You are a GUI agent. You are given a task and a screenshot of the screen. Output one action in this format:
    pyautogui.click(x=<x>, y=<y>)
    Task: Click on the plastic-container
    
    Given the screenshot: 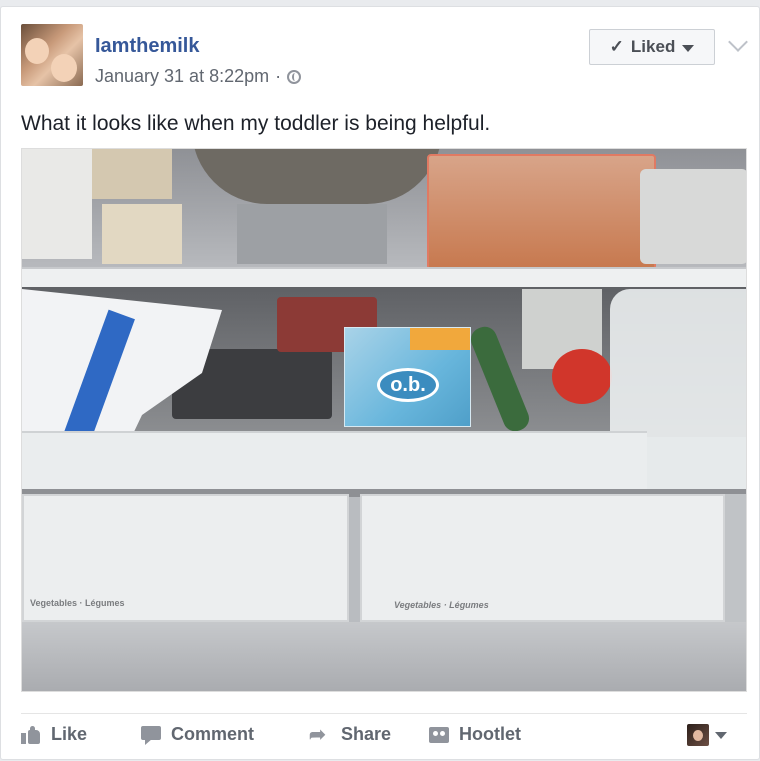 What is the action you would take?
    pyautogui.click(x=312, y=234)
    